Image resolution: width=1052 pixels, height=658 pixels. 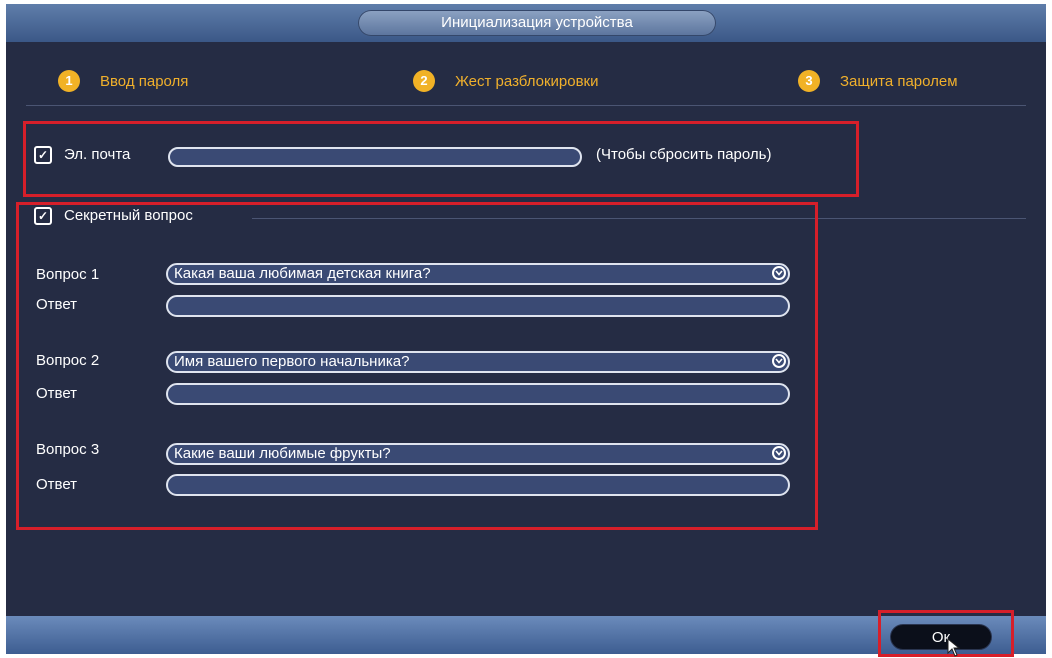 What do you see at coordinates (941, 637) in the screenshot?
I see `ok-button: Ок` at bounding box center [941, 637].